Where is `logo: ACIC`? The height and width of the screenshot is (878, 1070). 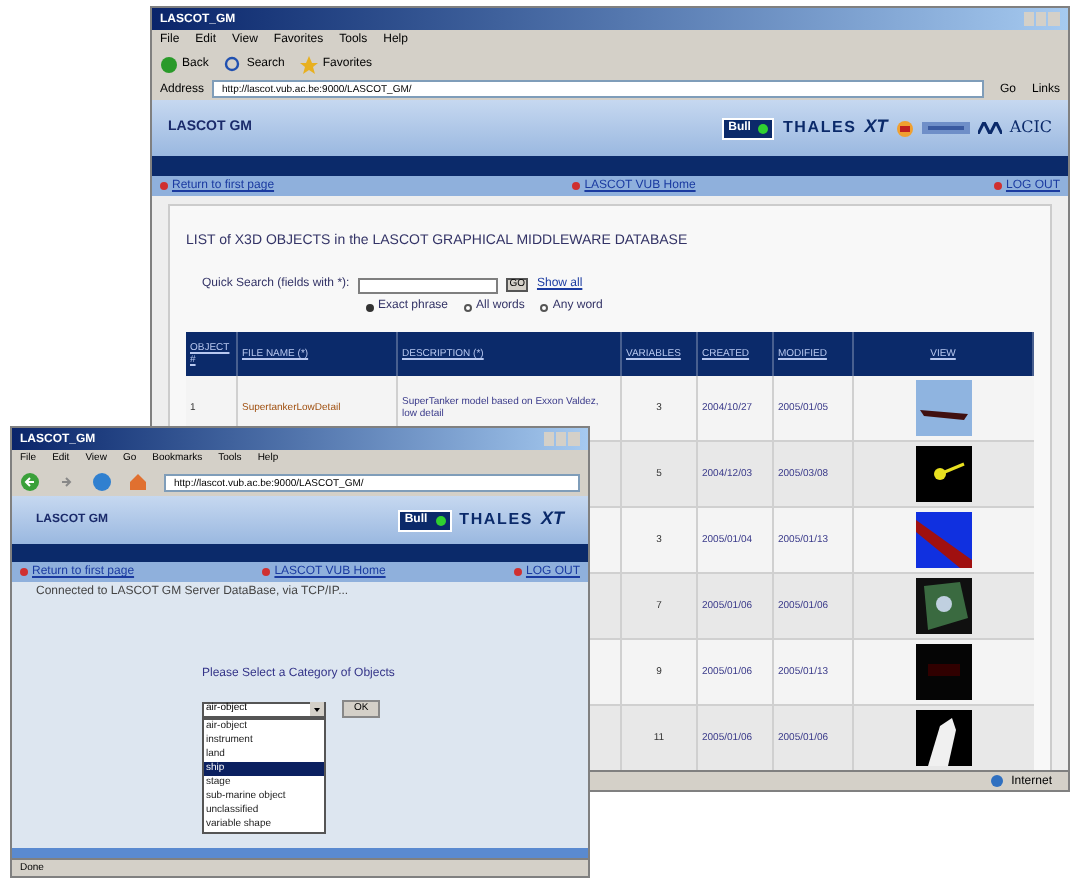
logo: ACIC is located at coordinates (1030, 128).